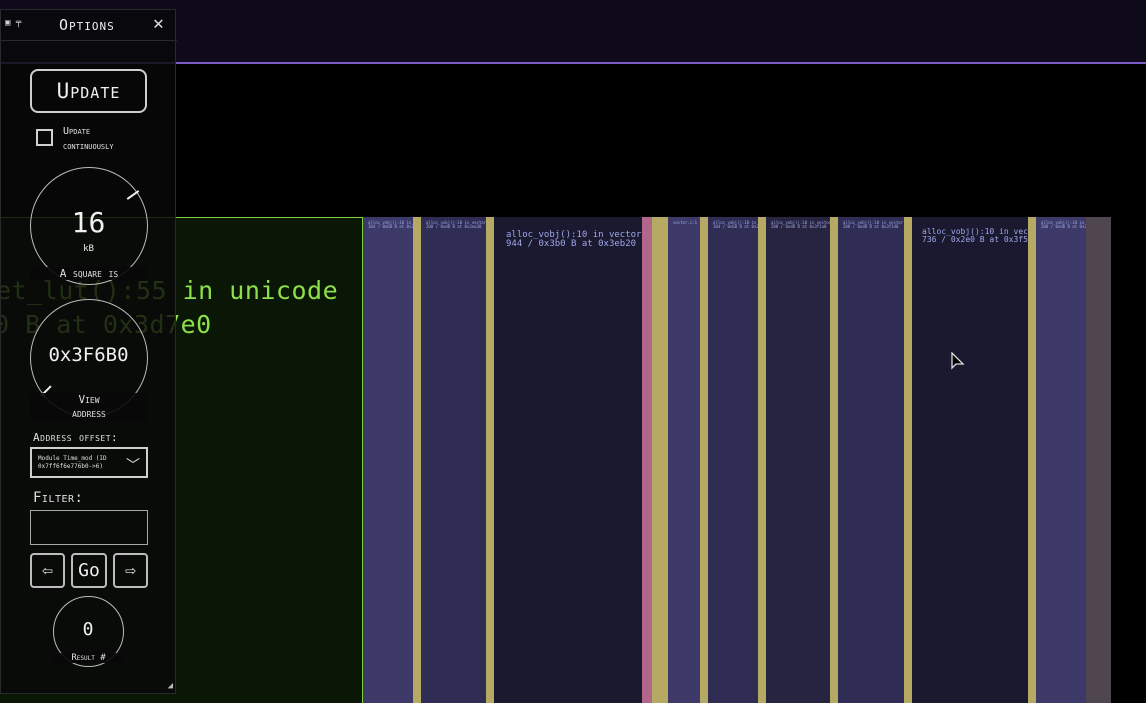 The width and height of the screenshot is (1146, 703). Describe the element at coordinates (685, 222) in the screenshot. I see `block-label: vector.c:1` at that location.